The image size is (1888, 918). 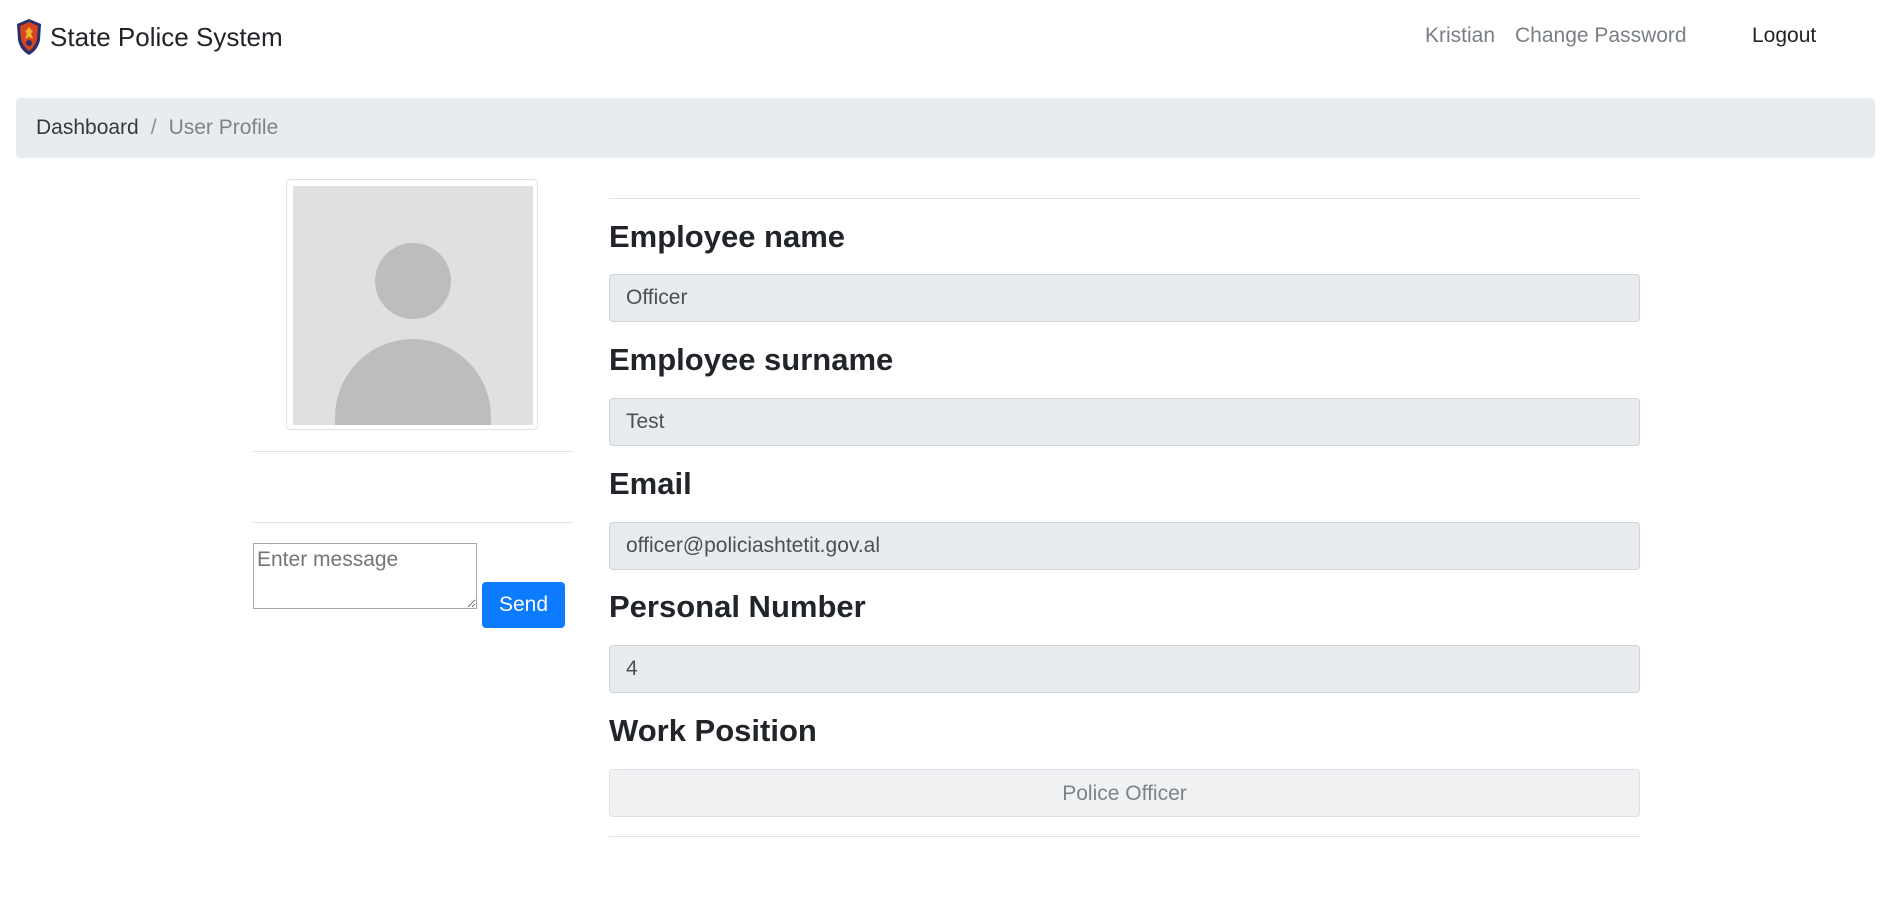 I want to click on nav-change-password-link: Change Password, so click(x=1601, y=36).